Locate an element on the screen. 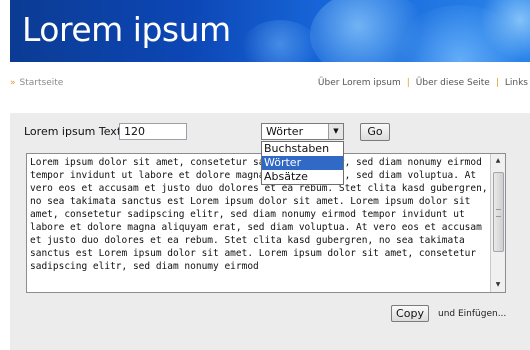  unit-select-value: Wörter is located at coordinates (285, 131).